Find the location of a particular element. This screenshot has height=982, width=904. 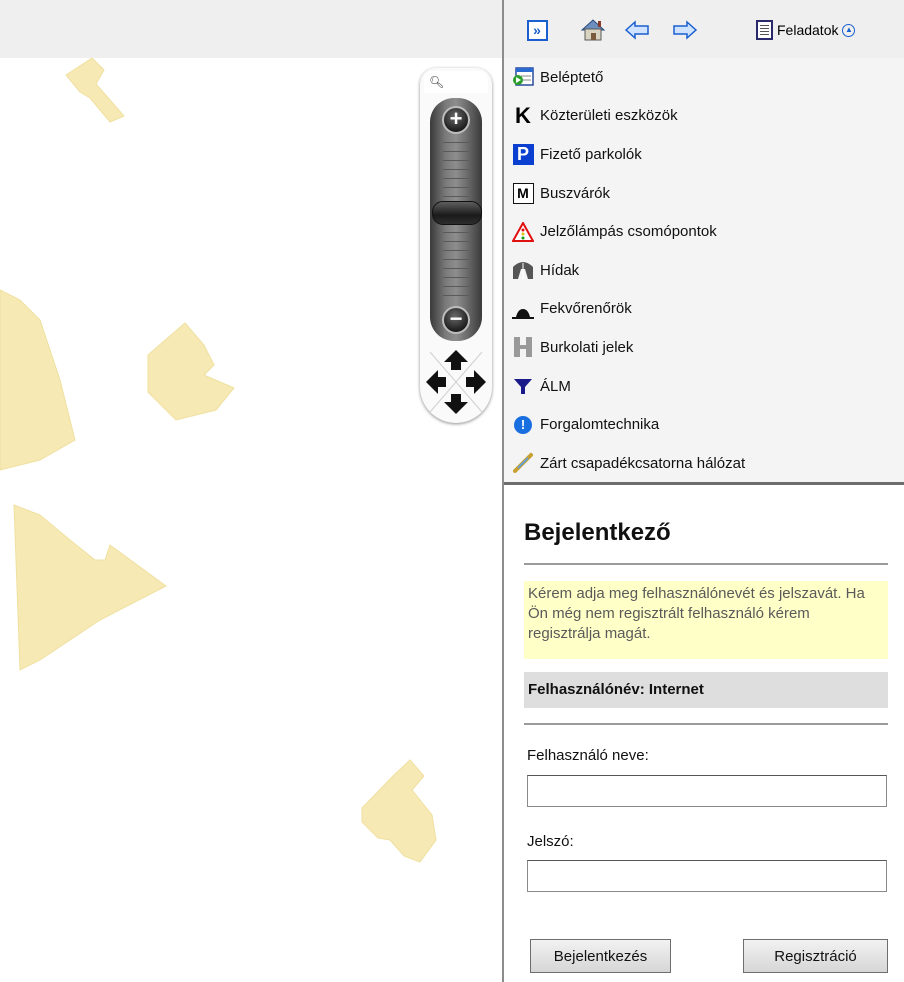

arrow-right-icon is located at coordinates (685, 30).